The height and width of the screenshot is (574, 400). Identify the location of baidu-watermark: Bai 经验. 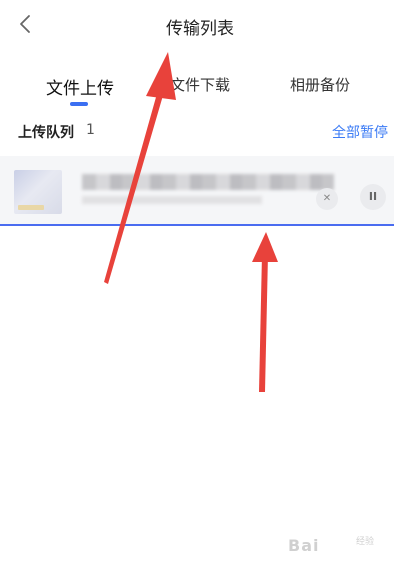
(340, 547).